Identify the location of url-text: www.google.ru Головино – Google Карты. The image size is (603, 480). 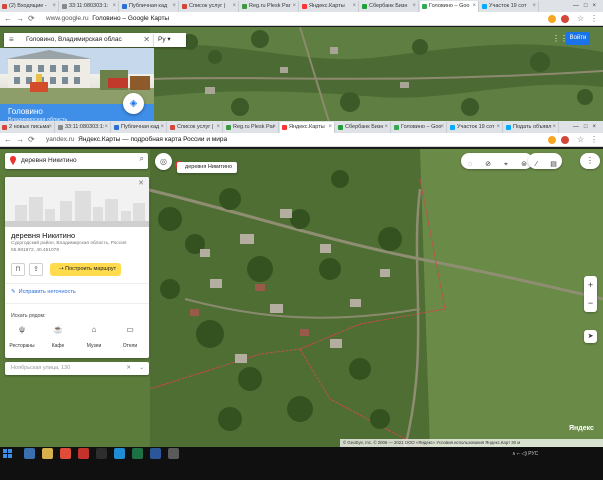
(107, 19).